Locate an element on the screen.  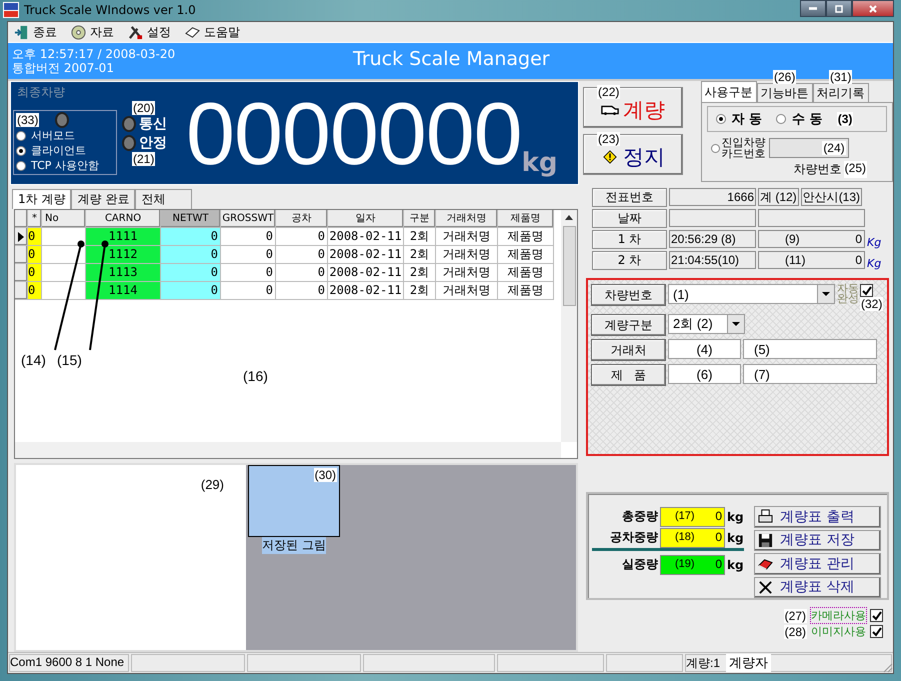
column-header: No is located at coordinates (64, 219).